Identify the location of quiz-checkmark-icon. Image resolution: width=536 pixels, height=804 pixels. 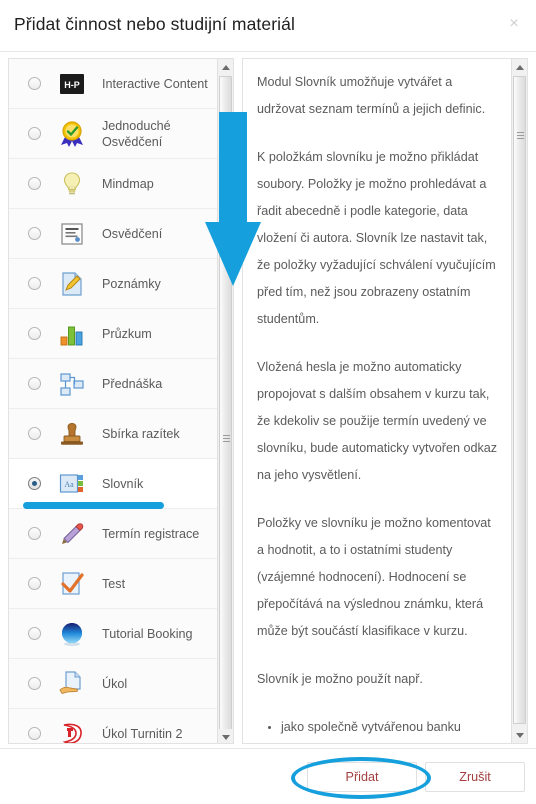
(72, 584).